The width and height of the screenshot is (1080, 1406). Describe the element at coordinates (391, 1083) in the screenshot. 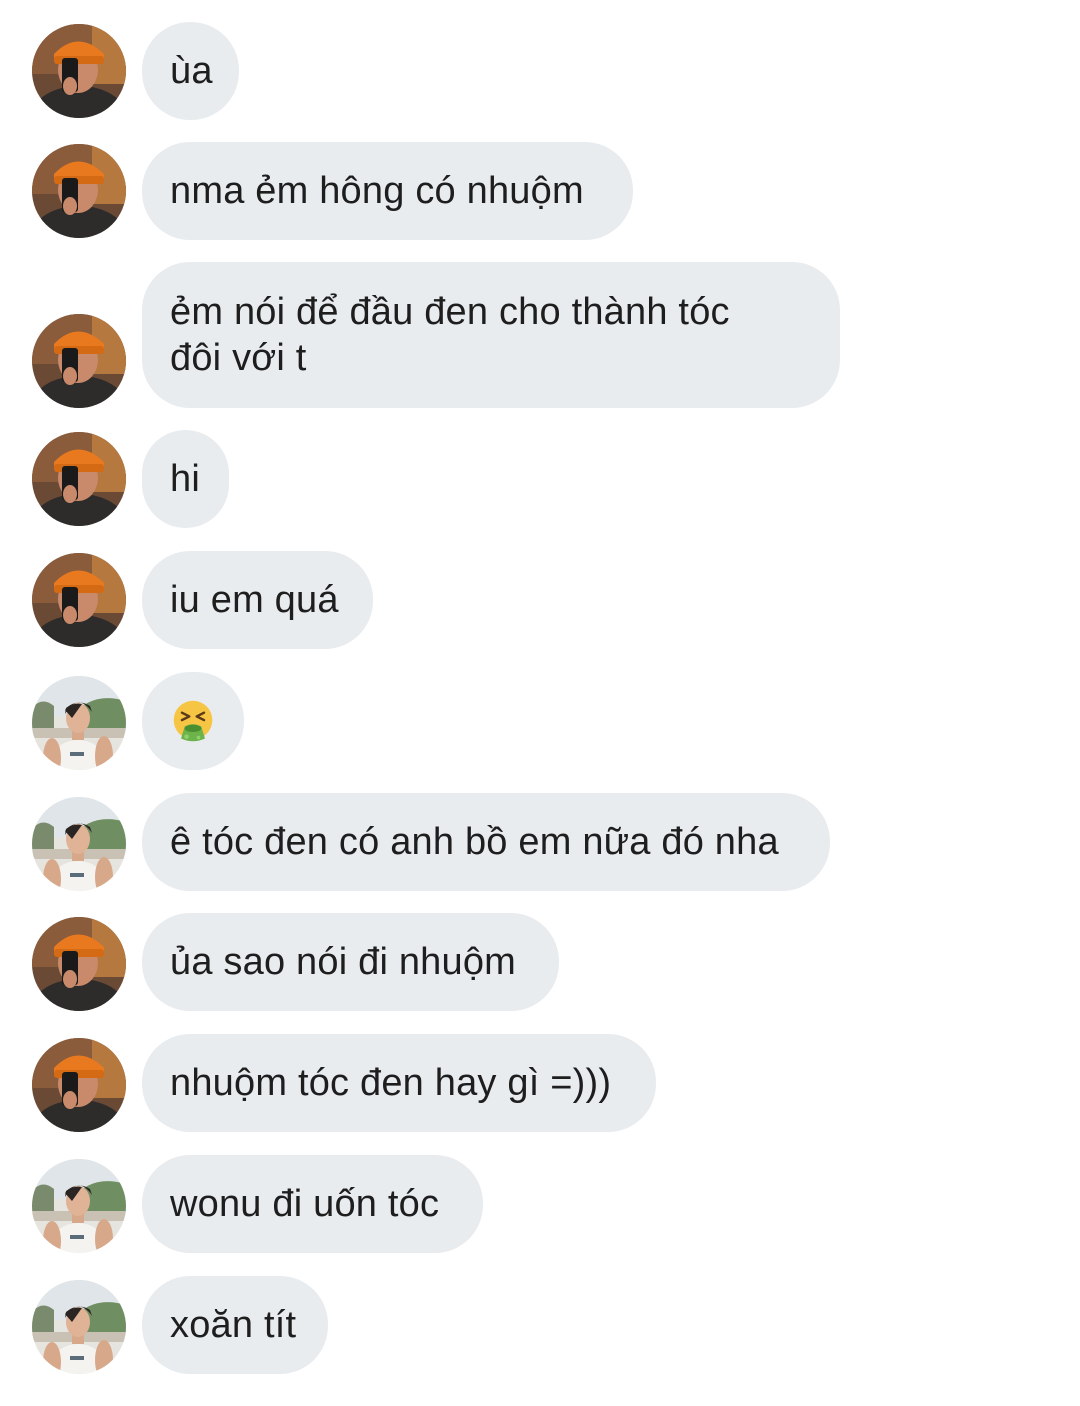

I see `message-text: nhuộm tóc đen hay gì =)))` at that location.